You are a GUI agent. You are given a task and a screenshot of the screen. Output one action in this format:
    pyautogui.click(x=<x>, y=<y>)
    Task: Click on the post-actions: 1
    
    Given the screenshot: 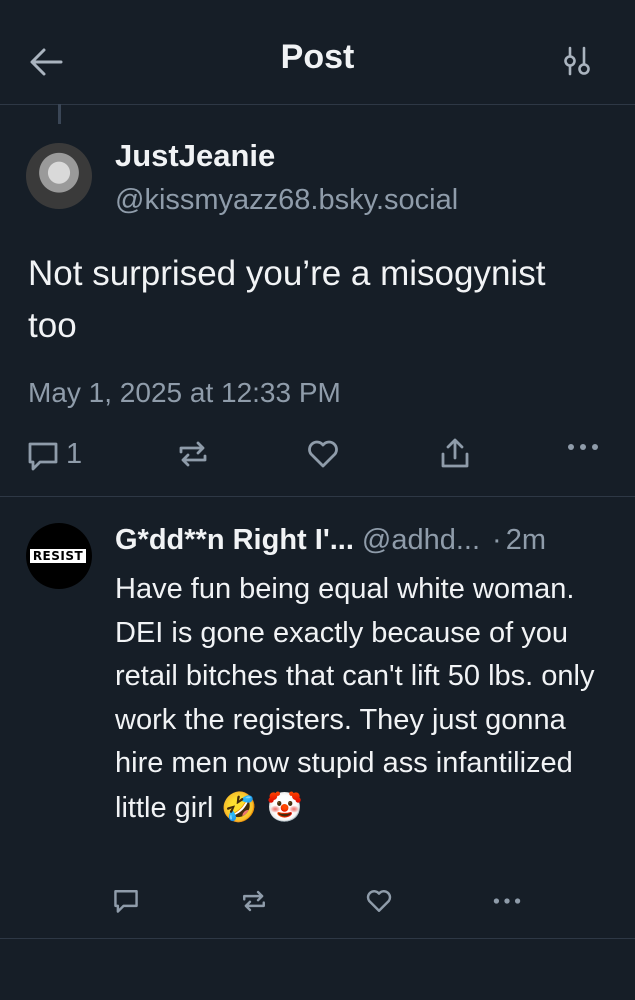 What is the action you would take?
    pyautogui.click(x=317, y=455)
    